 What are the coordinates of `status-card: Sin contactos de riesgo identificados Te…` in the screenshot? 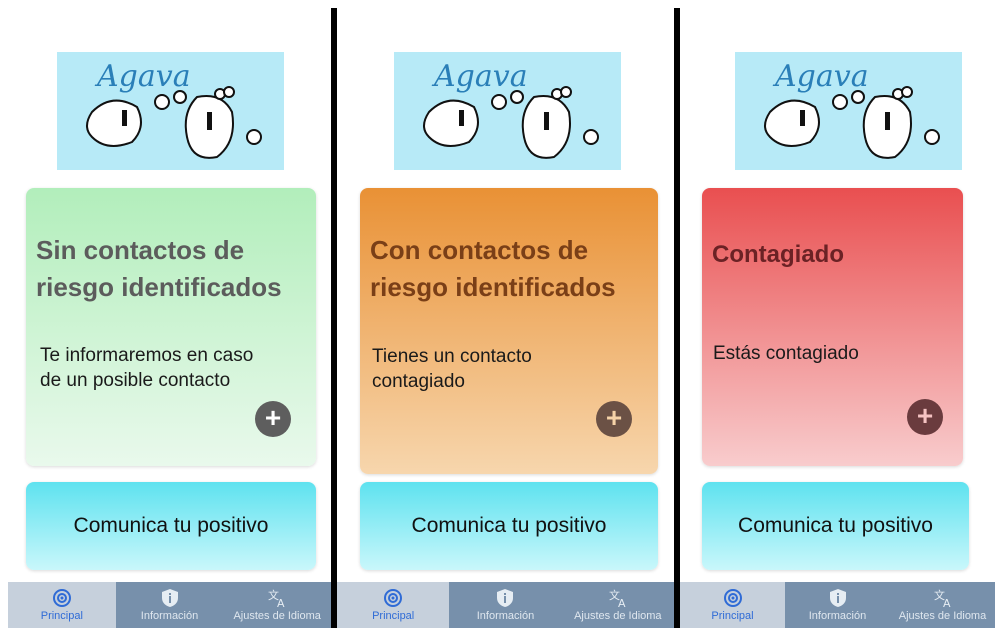 It's located at (171, 327).